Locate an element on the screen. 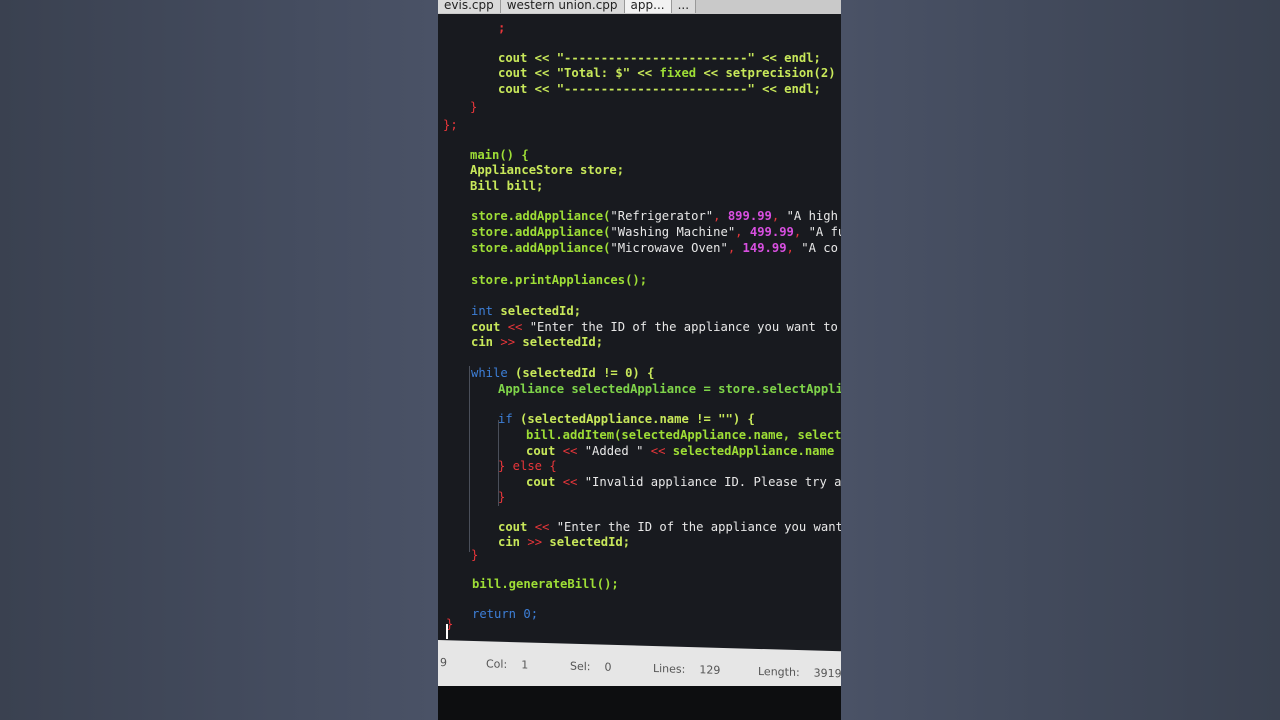 This screenshot has height=720, width=1280. code-text: cout << "Total: $" << is located at coordinates (579, 73).